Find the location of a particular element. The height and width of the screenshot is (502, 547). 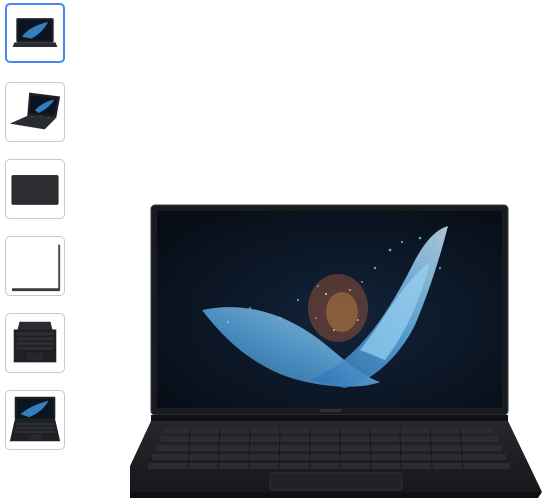

laptop-angled-front-thumb-image is located at coordinates (35, 419).